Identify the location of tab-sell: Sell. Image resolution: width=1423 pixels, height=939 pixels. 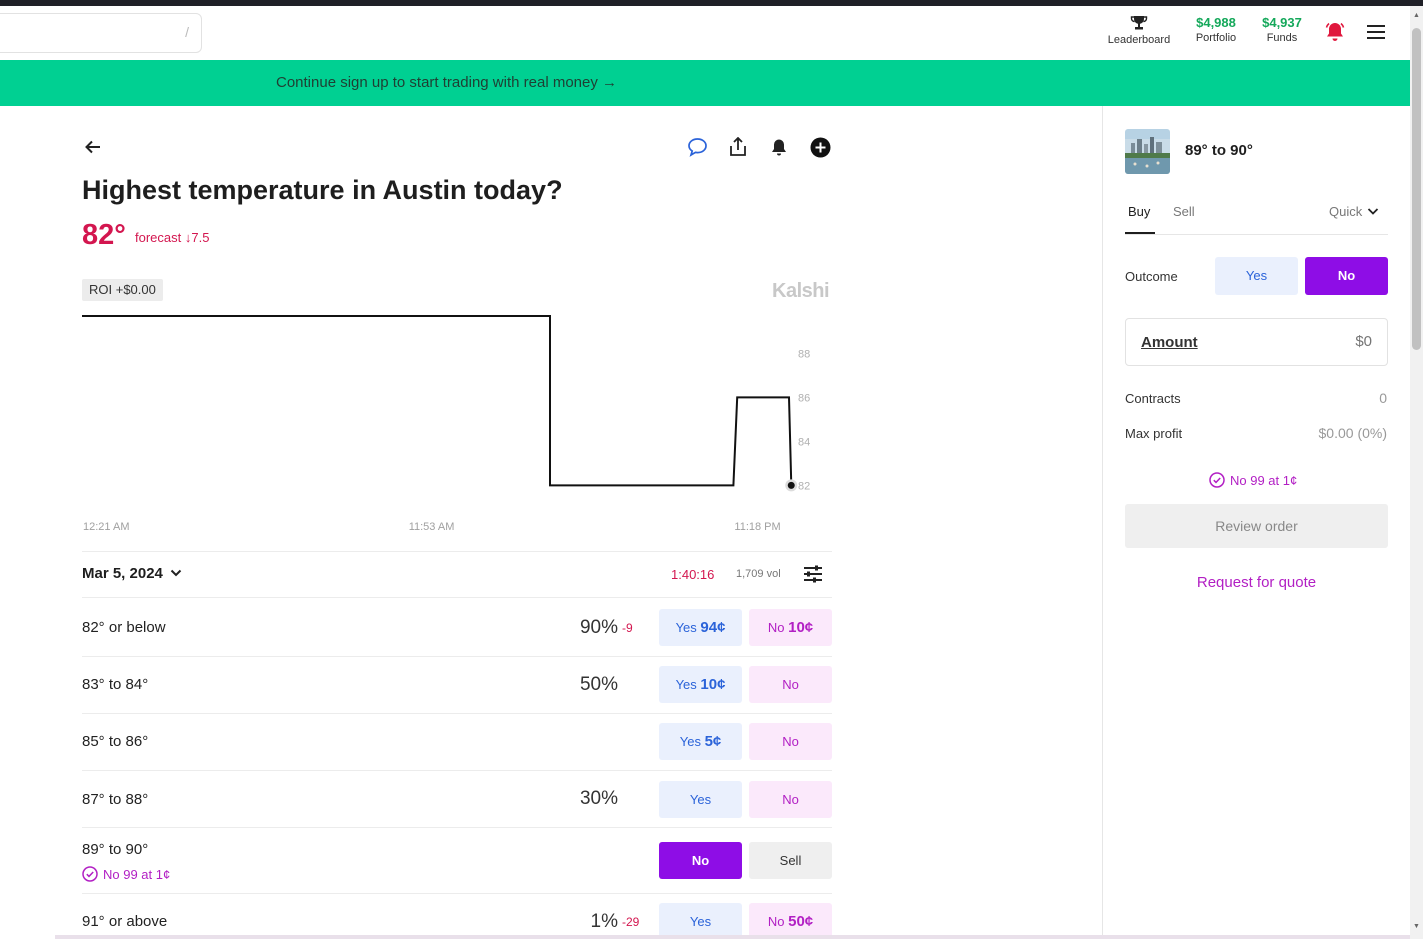
(1184, 211).